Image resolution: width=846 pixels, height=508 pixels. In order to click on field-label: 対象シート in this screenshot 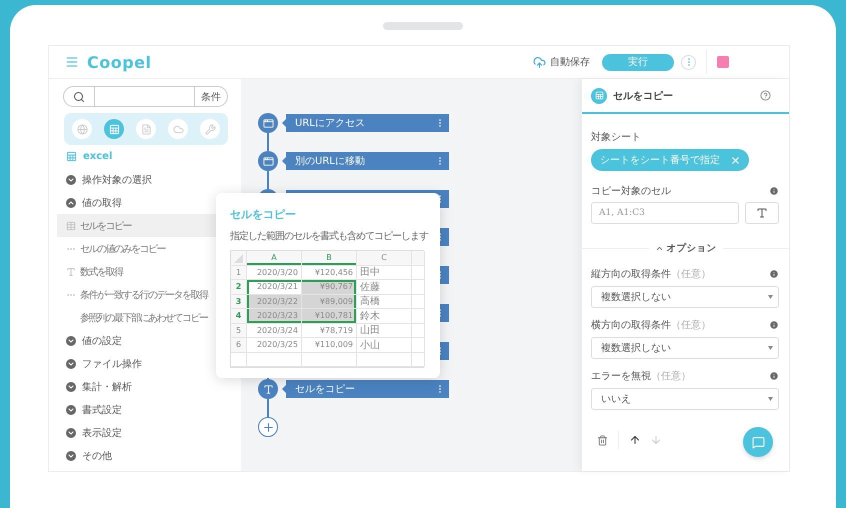, I will do `click(616, 137)`.